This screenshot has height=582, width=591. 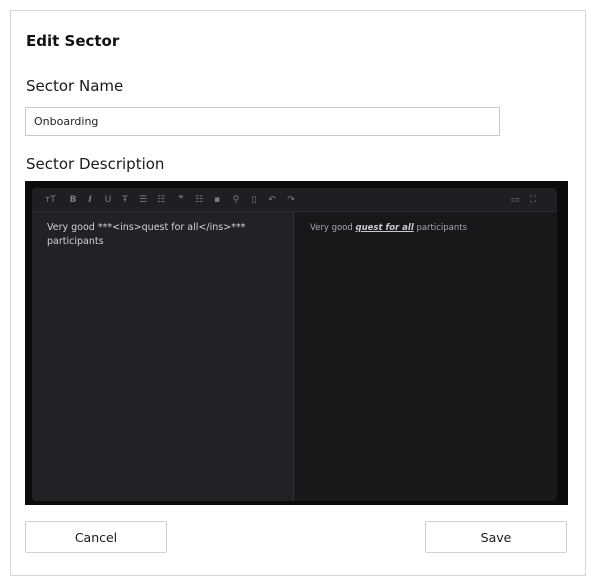 I want to click on preview-emphasis: quest for all, so click(x=384, y=228).